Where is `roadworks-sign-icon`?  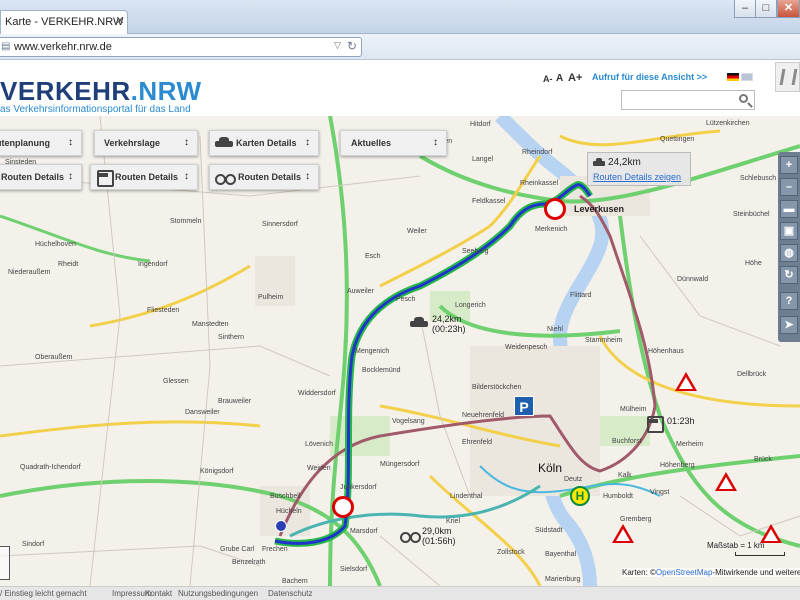
roadworks-sign-icon is located at coordinates (623, 533).